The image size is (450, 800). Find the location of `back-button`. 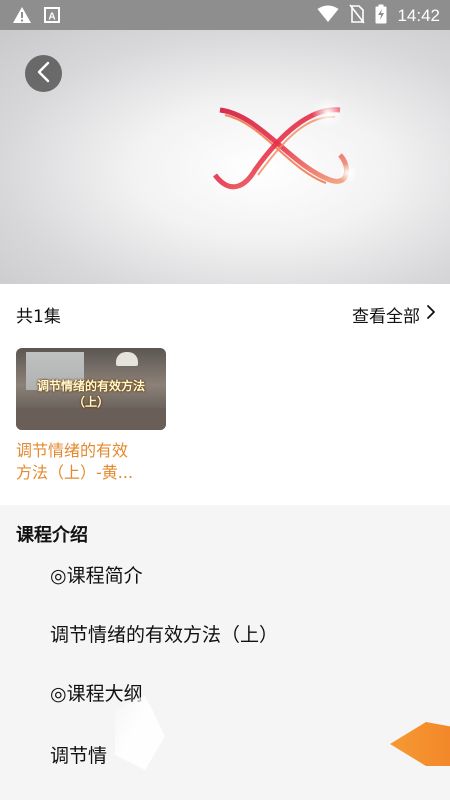

back-button is located at coordinates (43, 73).